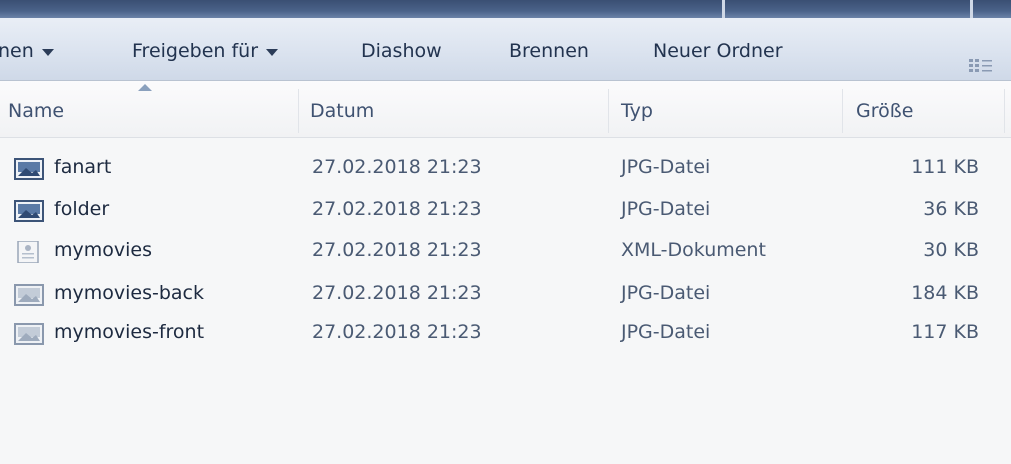 Image resolution: width=1011 pixels, height=464 pixels. What do you see at coordinates (103, 250) in the screenshot?
I see `file-name: mymovies` at bounding box center [103, 250].